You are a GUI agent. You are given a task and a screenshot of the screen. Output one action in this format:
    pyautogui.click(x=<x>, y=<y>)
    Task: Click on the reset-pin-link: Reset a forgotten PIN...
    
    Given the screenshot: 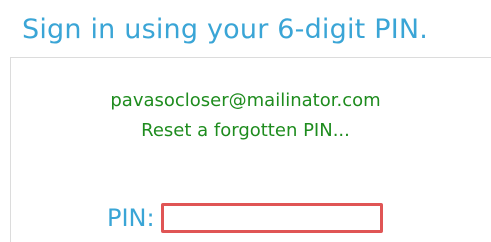 What is the action you would take?
    pyautogui.click(x=245, y=130)
    